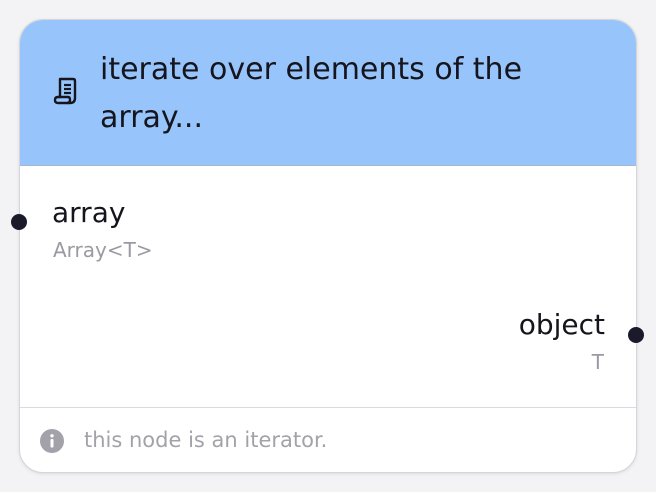 The width and height of the screenshot is (656, 492). What do you see at coordinates (65, 91) in the screenshot?
I see `scroll-icon` at bounding box center [65, 91].